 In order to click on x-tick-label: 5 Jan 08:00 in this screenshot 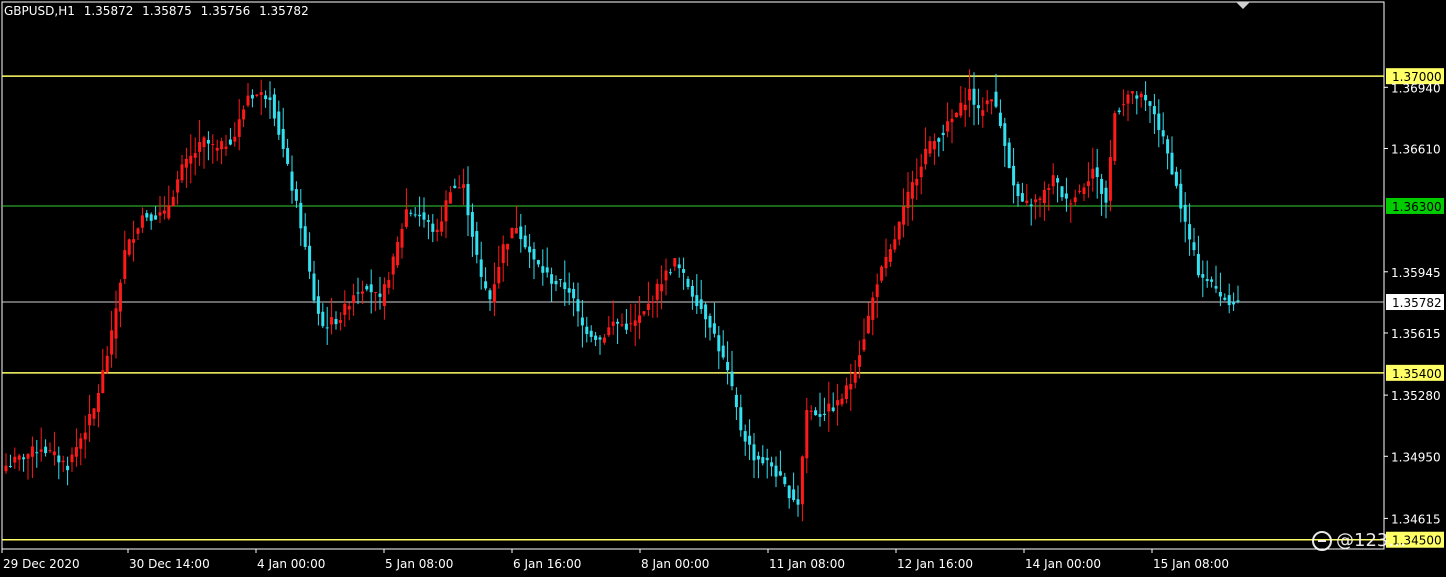, I will do `click(419, 564)`.